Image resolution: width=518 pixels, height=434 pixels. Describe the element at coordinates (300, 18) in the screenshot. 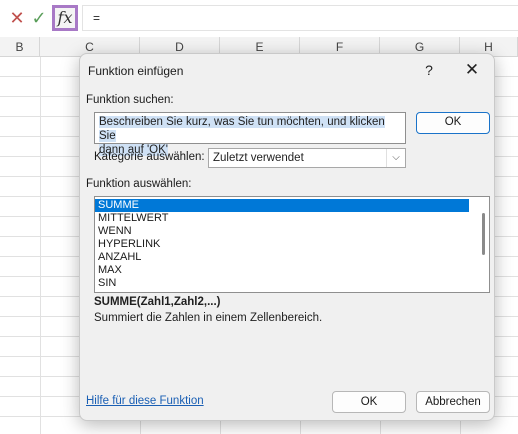

I see `formula-input: =` at that location.